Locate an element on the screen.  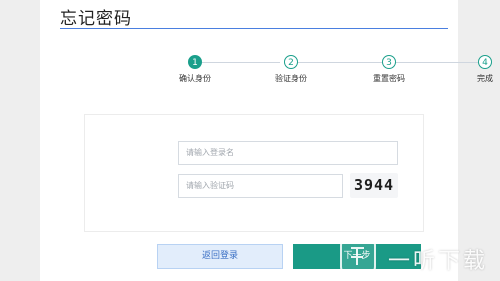
watermark-logo-icon is located at coordinates (358, 256).